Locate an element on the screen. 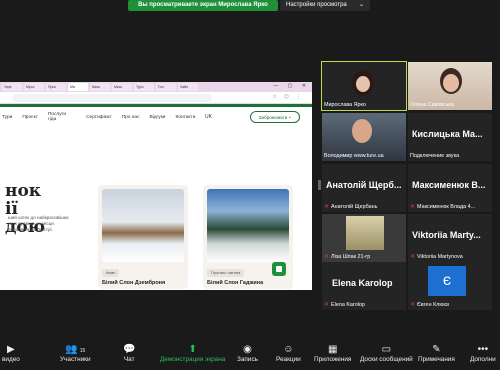 This screenshot has height=370, width=500. browser-toolbar: ☆ ⬡ ⋮ is located at coordinates (156, 98).